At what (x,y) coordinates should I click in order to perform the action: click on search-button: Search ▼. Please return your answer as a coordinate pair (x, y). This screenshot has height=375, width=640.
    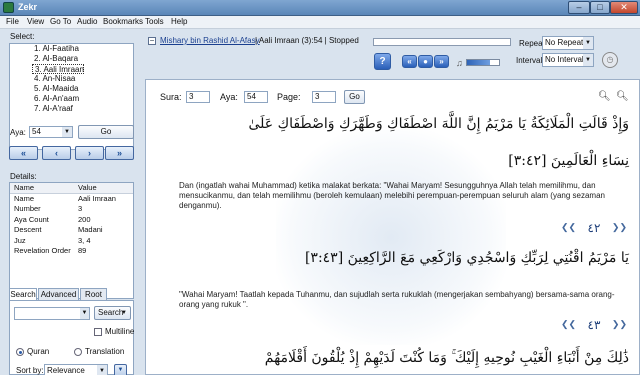
    Looking at the image, I should click on (112, 313).